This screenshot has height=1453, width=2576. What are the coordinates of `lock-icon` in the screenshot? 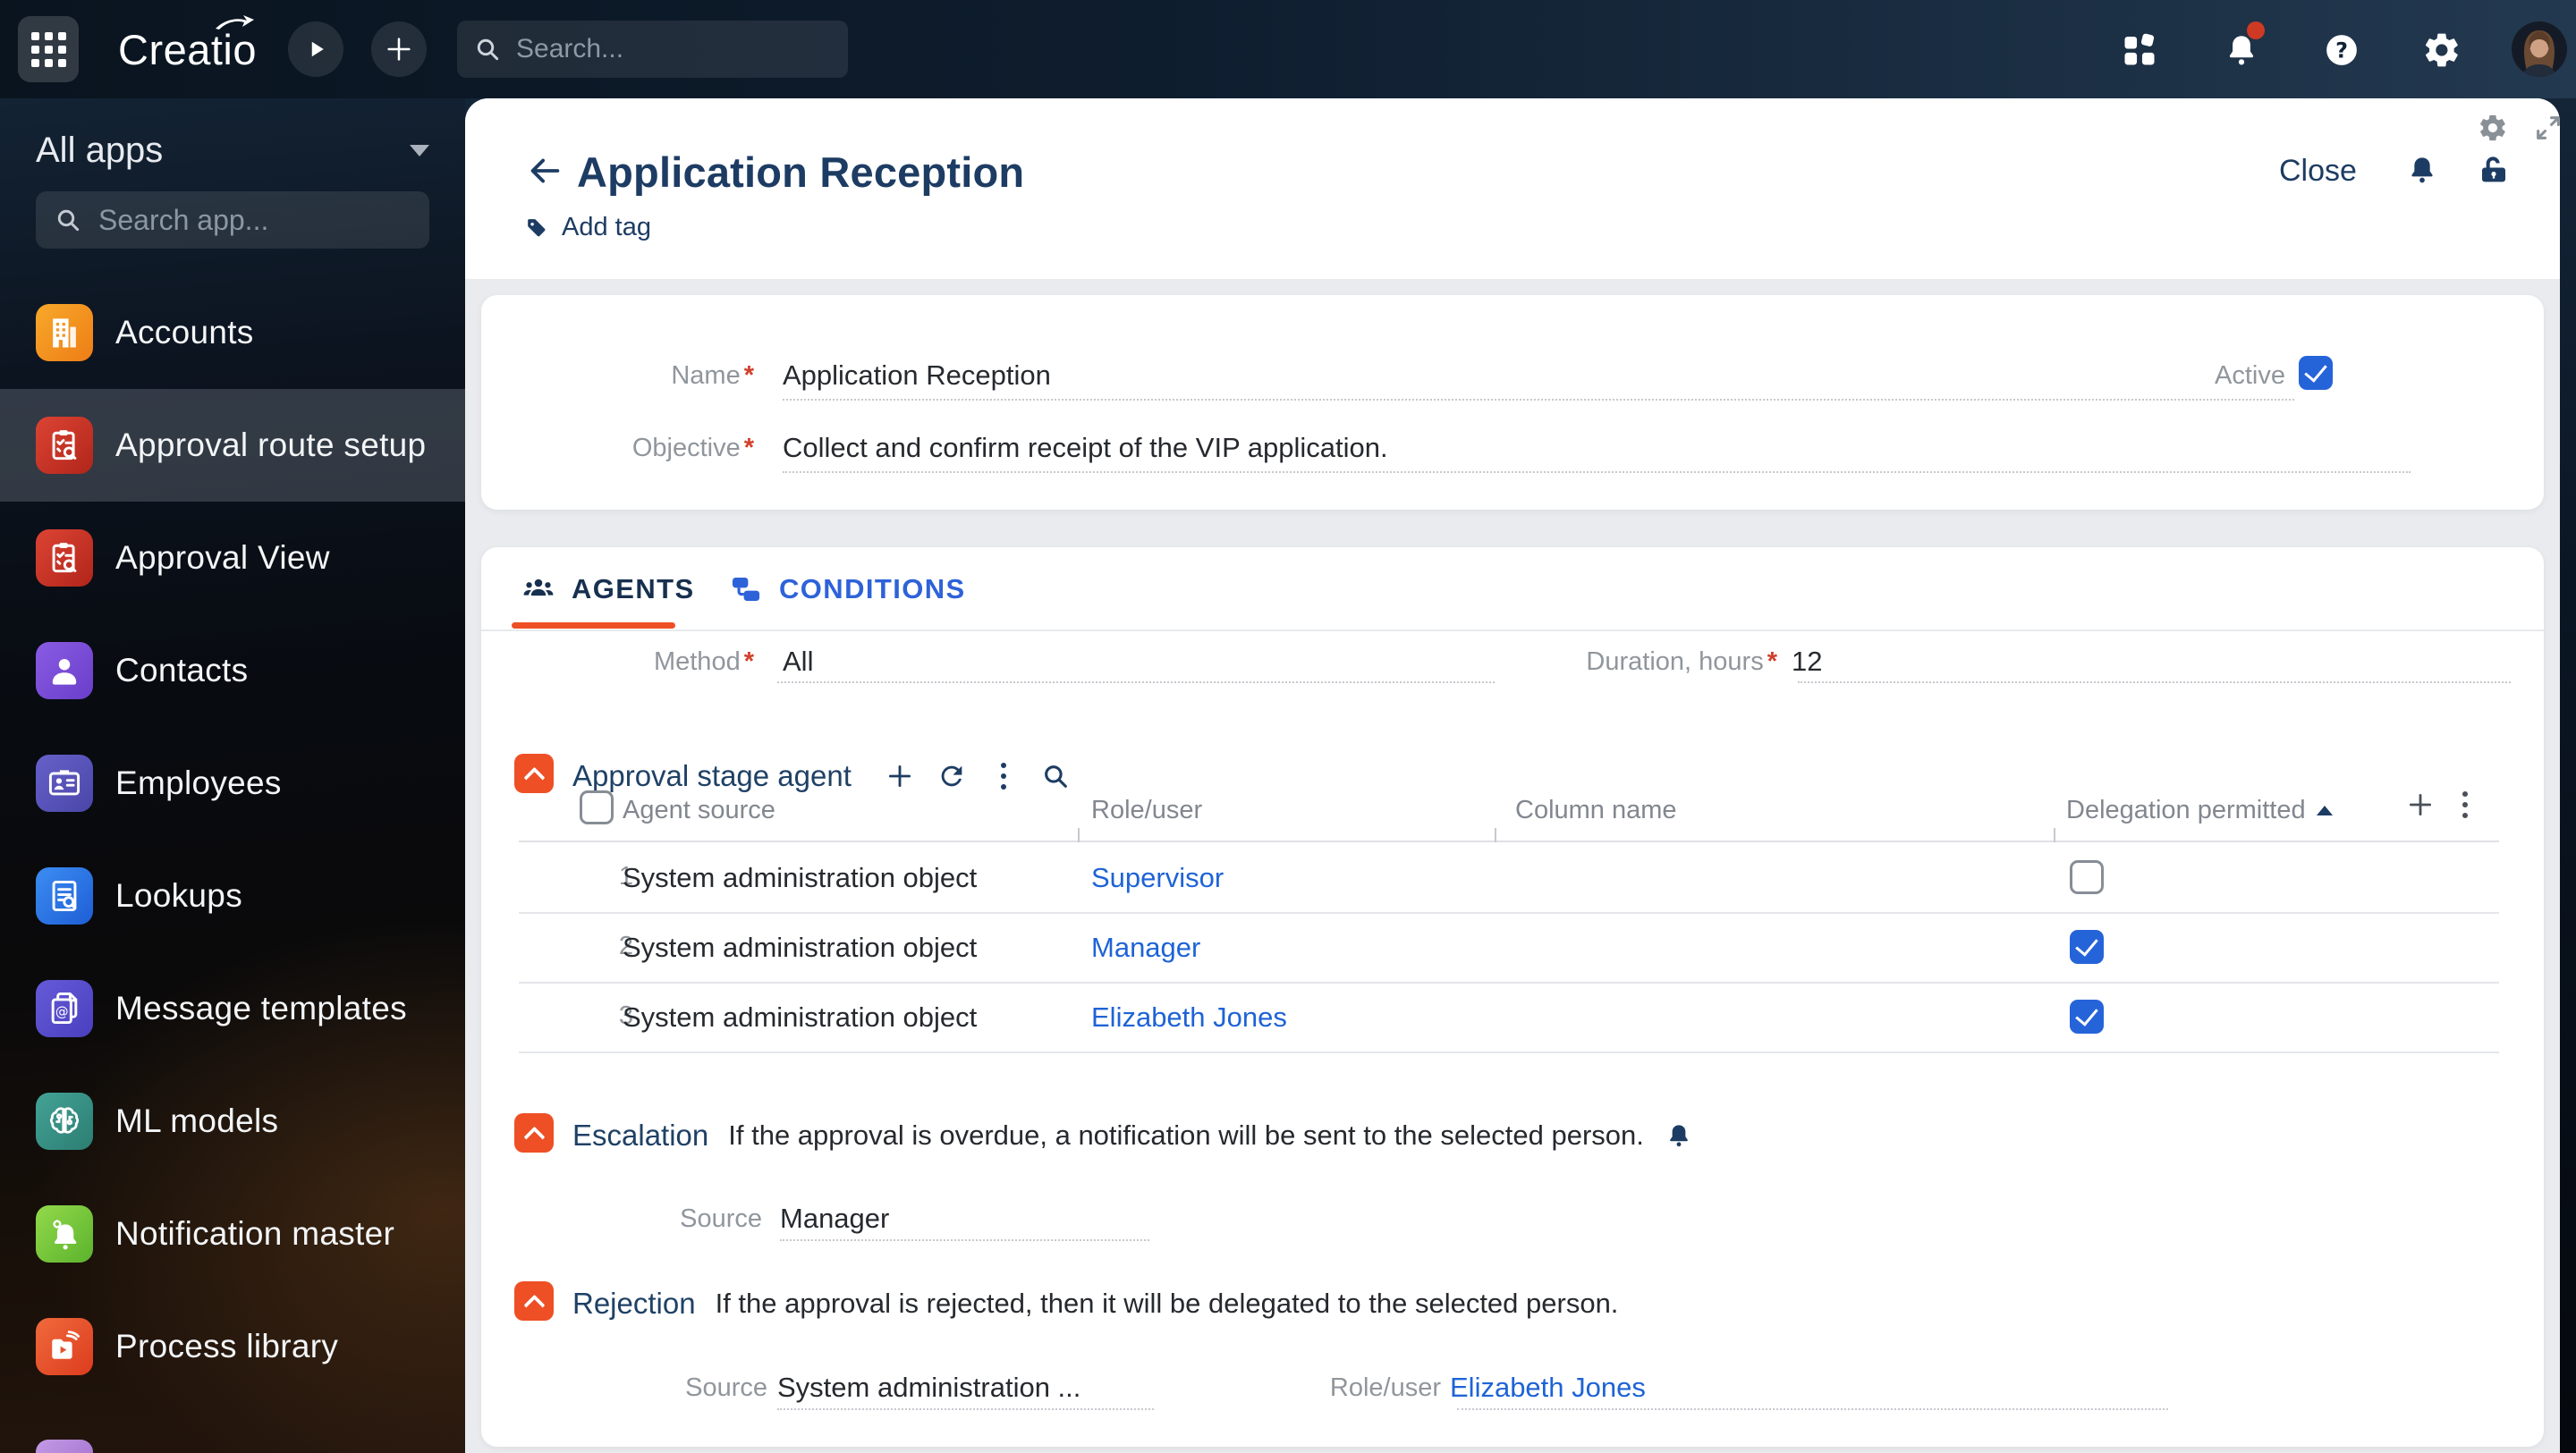 It's located at (2493, 169).